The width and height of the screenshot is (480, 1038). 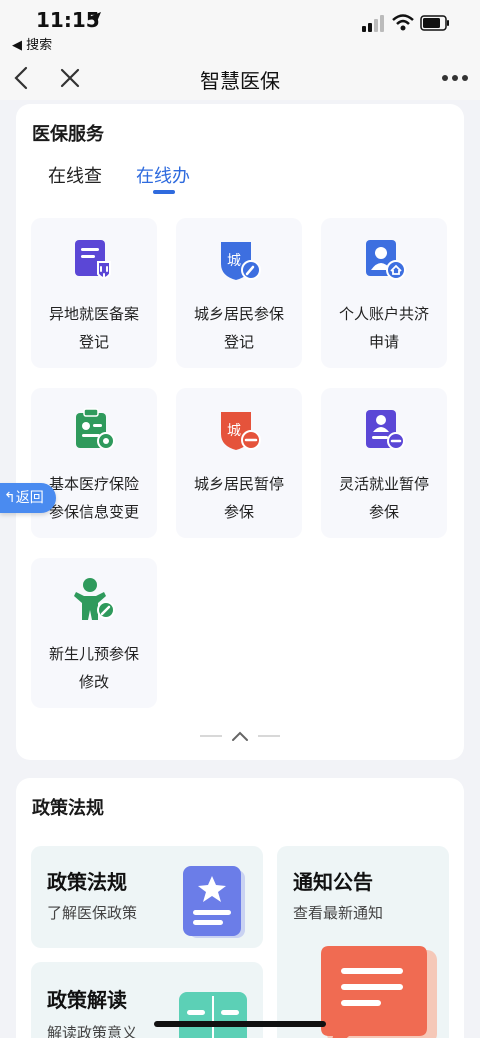 I want to click on policy-block-title: 通知公告, so click(x=333, y=882).